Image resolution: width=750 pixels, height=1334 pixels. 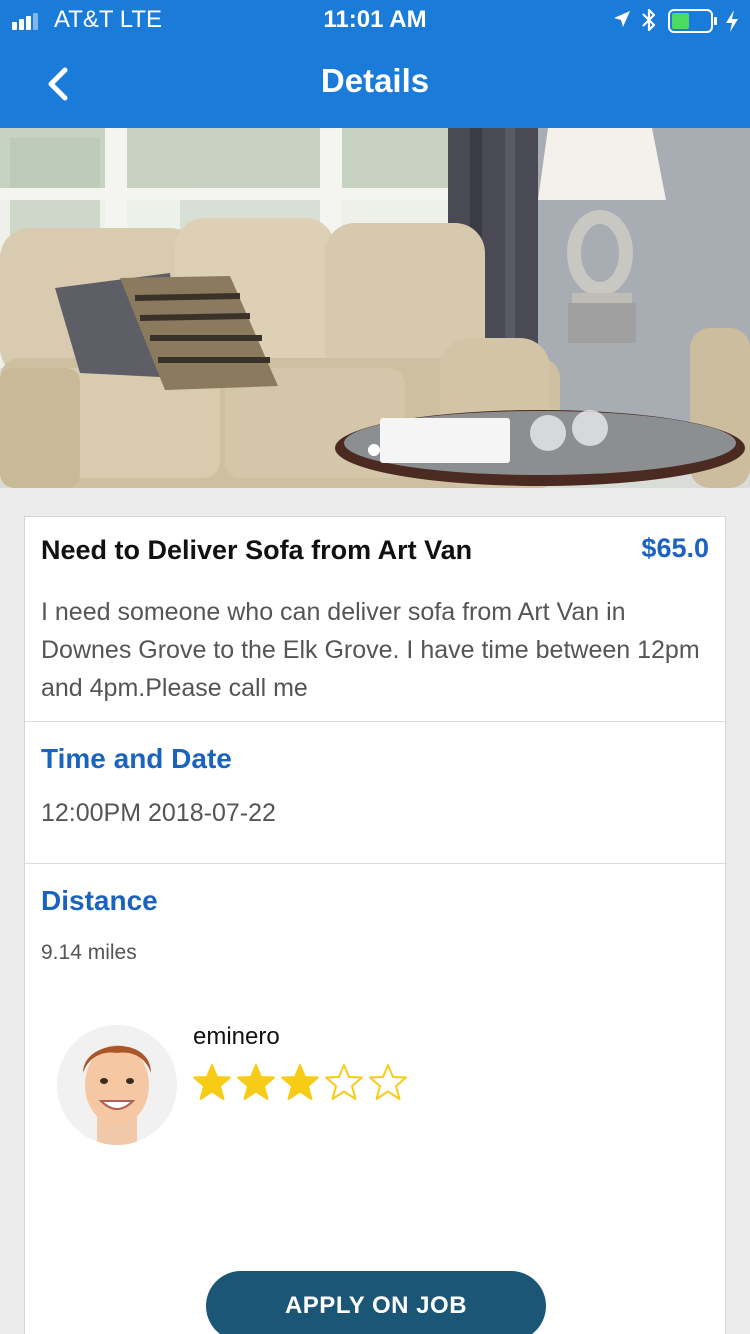 I want to click on apply-on-job-button: APPLY ON JOB, so click(x=376, y=1302).